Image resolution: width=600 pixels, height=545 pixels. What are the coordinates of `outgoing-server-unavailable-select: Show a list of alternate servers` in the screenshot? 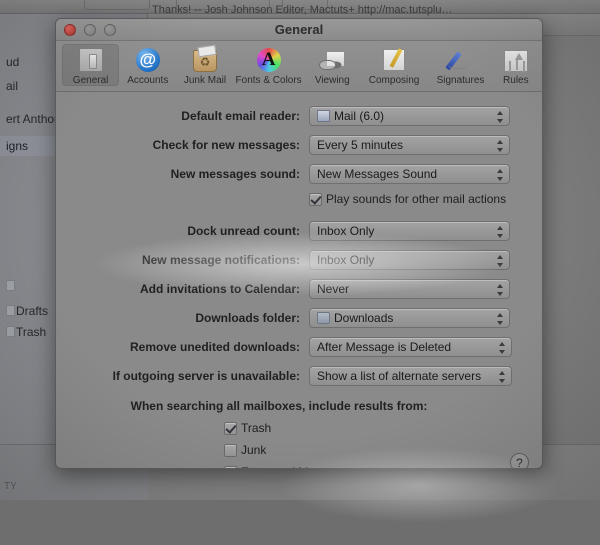 It's located at (410, 375).